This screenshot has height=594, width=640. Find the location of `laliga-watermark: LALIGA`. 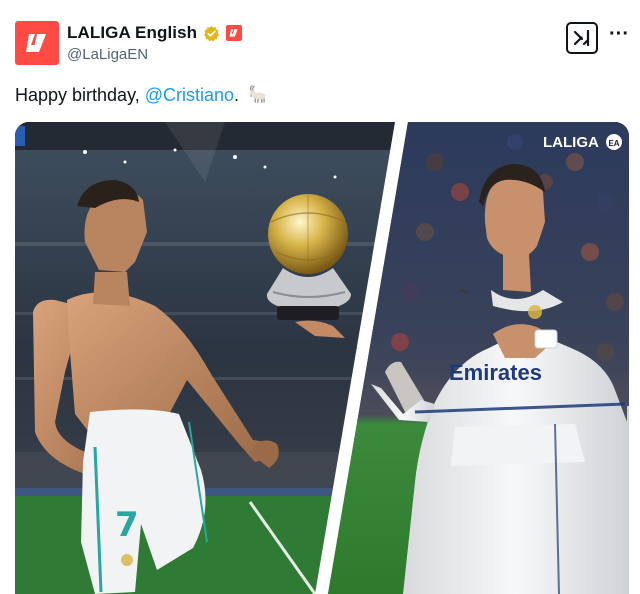

laliga-watermark: LALIGA is located at coordinates (571, 142).